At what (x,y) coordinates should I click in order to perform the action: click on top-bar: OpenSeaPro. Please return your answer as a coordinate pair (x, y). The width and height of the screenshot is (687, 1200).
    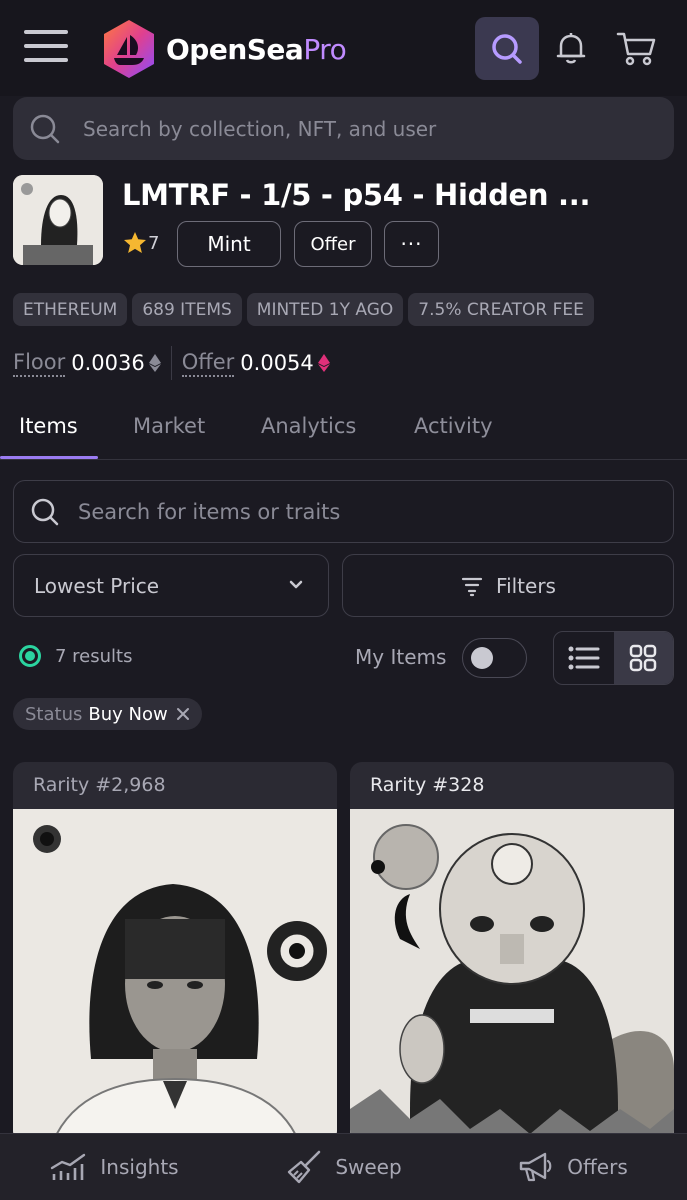
    Looking at the image, I should click on (343, 48).